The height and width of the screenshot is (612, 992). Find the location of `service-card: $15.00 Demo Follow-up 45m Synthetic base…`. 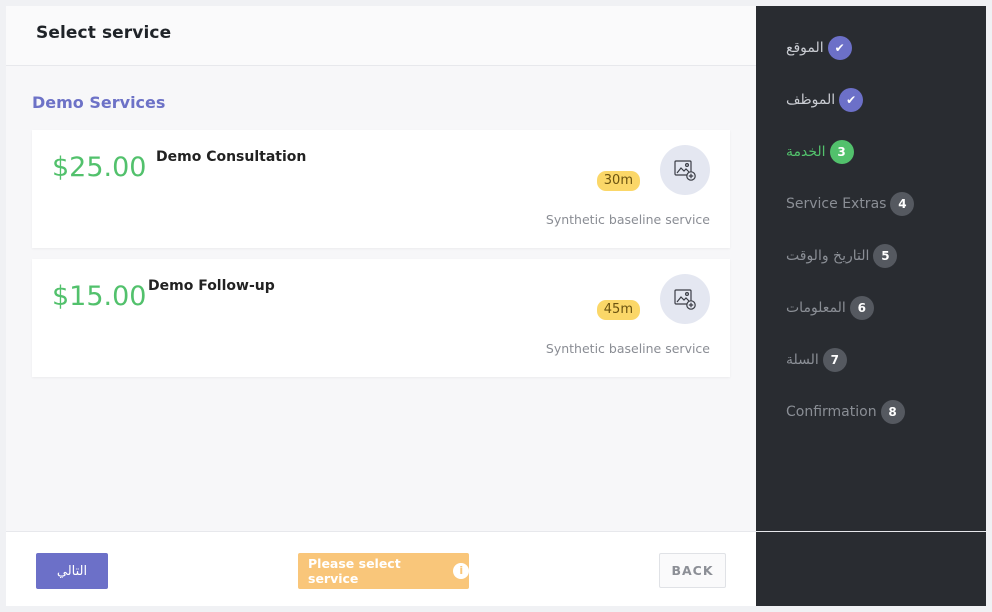

service-card: $15.00 Demo Follow-up 45m Synthetic base… is located at coordinates (381, 318).